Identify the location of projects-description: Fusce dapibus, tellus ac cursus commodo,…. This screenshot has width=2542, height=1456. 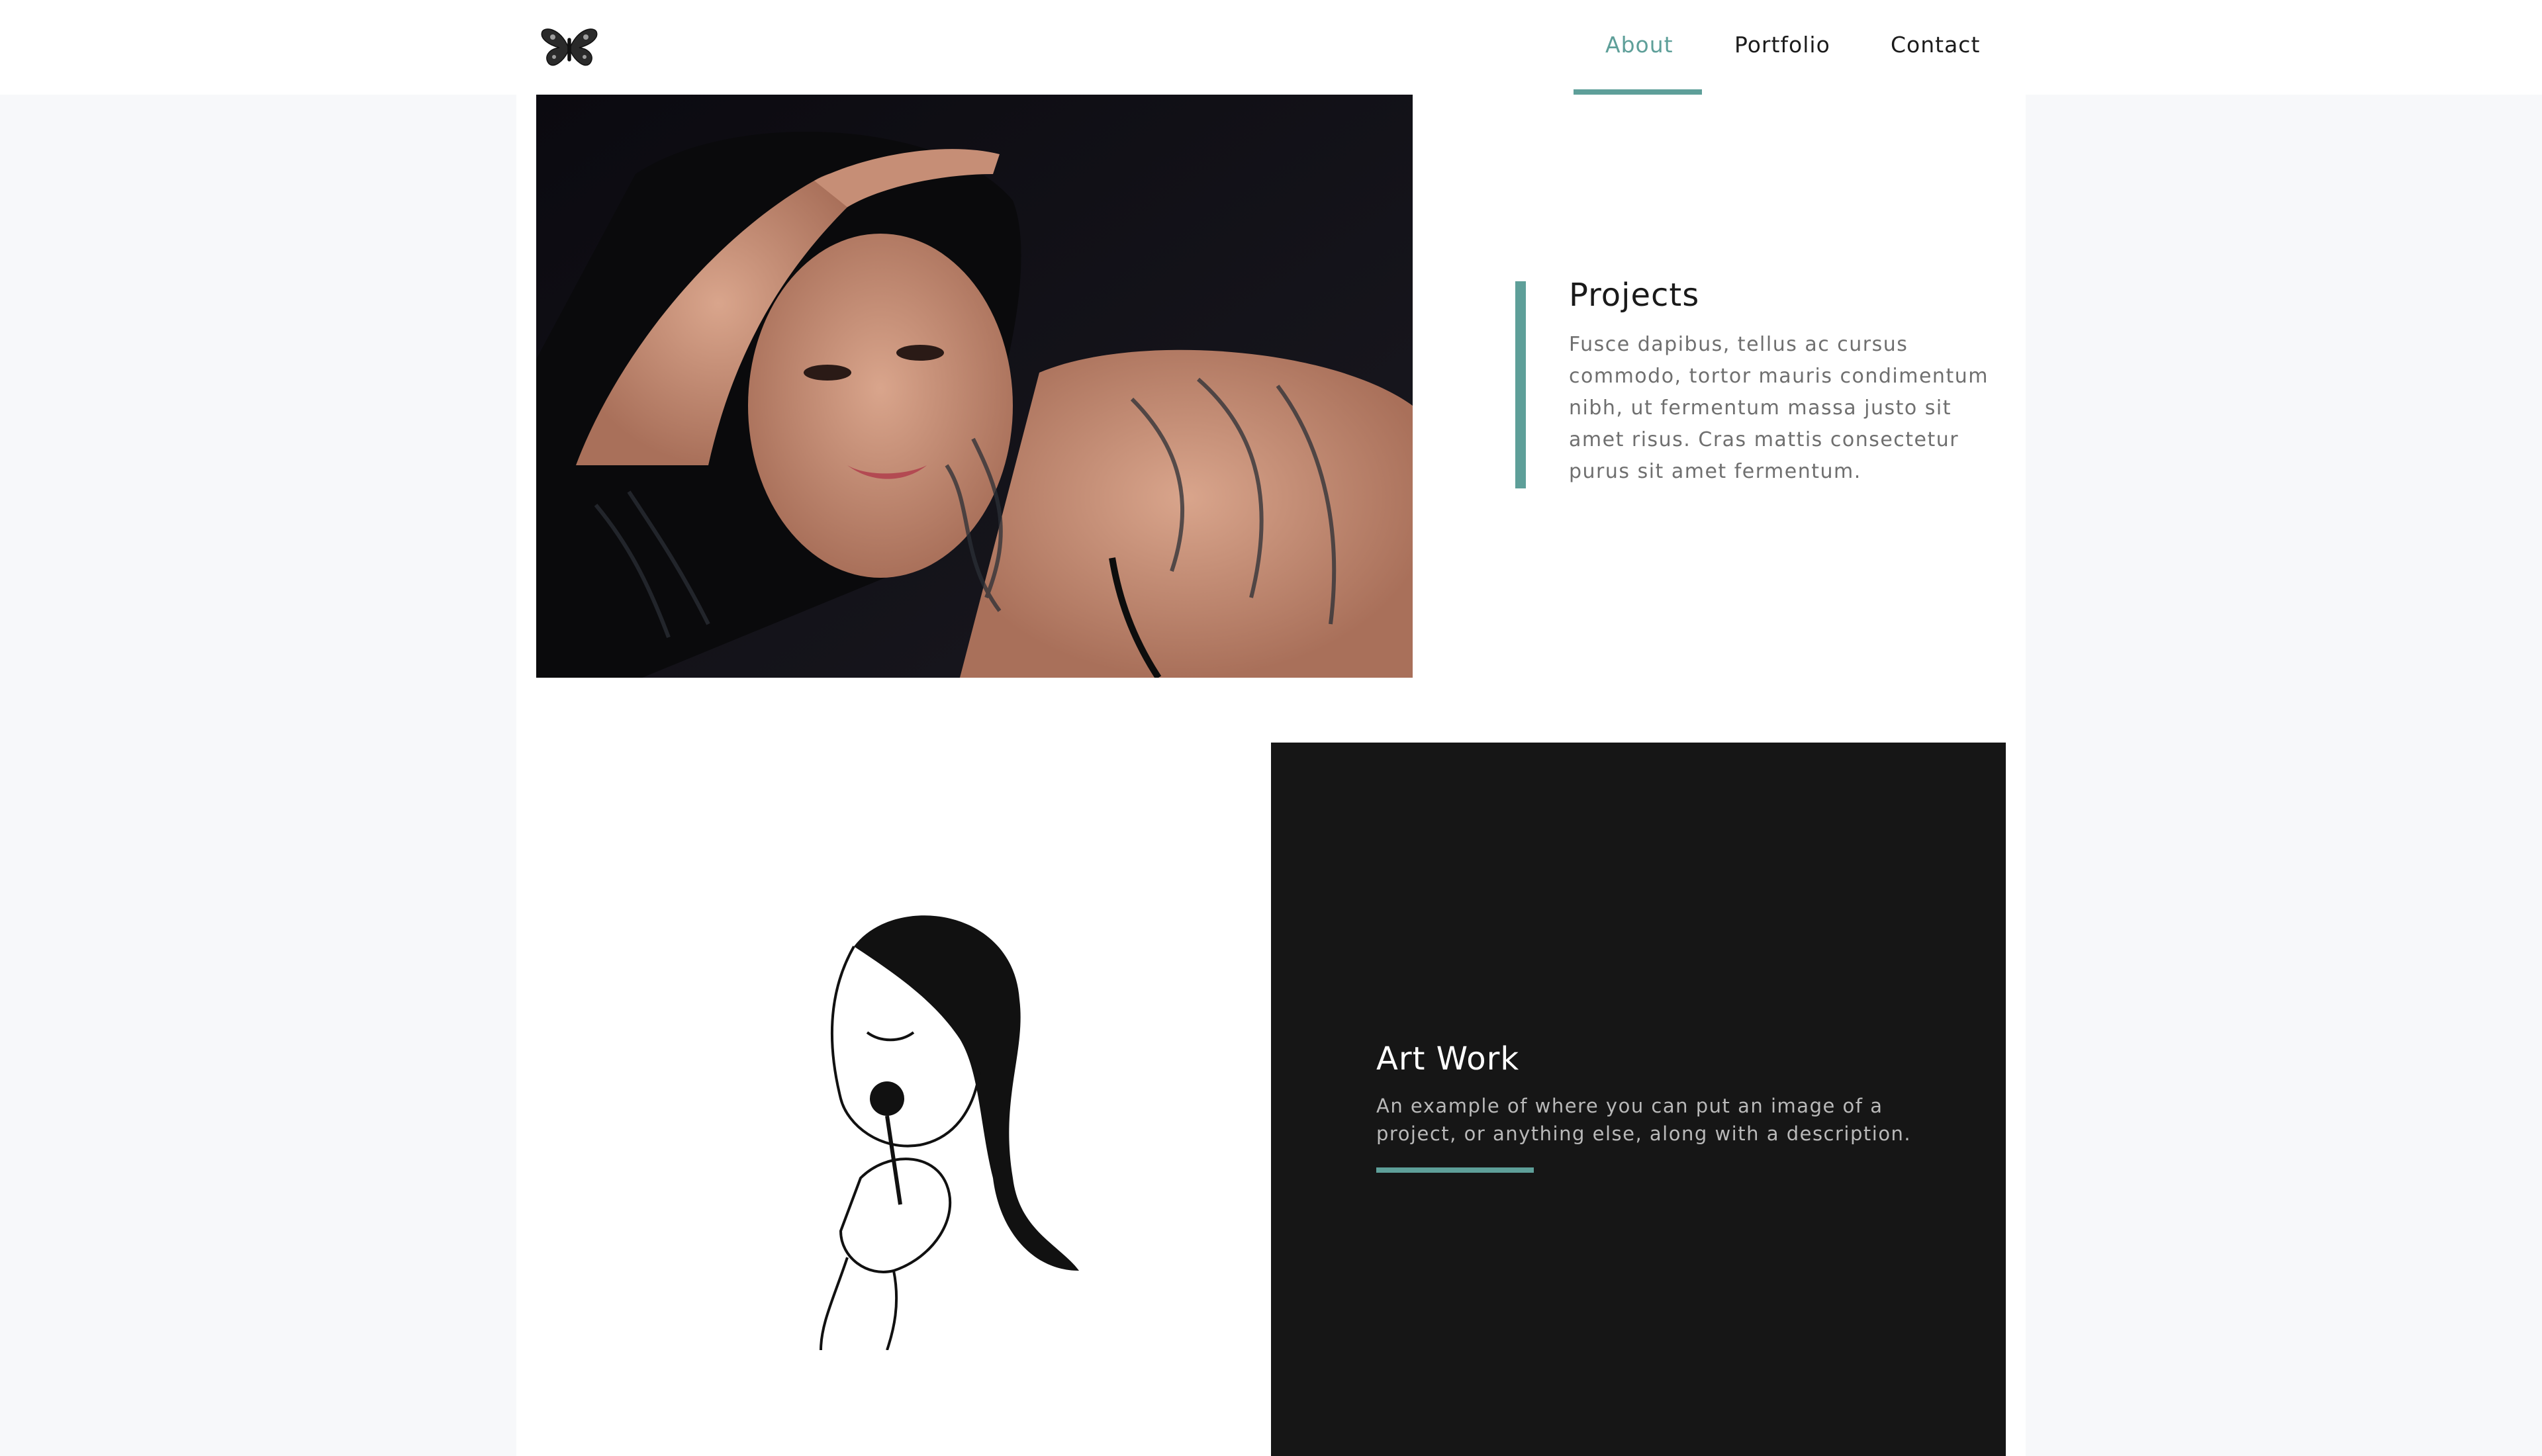
(1779, 408).